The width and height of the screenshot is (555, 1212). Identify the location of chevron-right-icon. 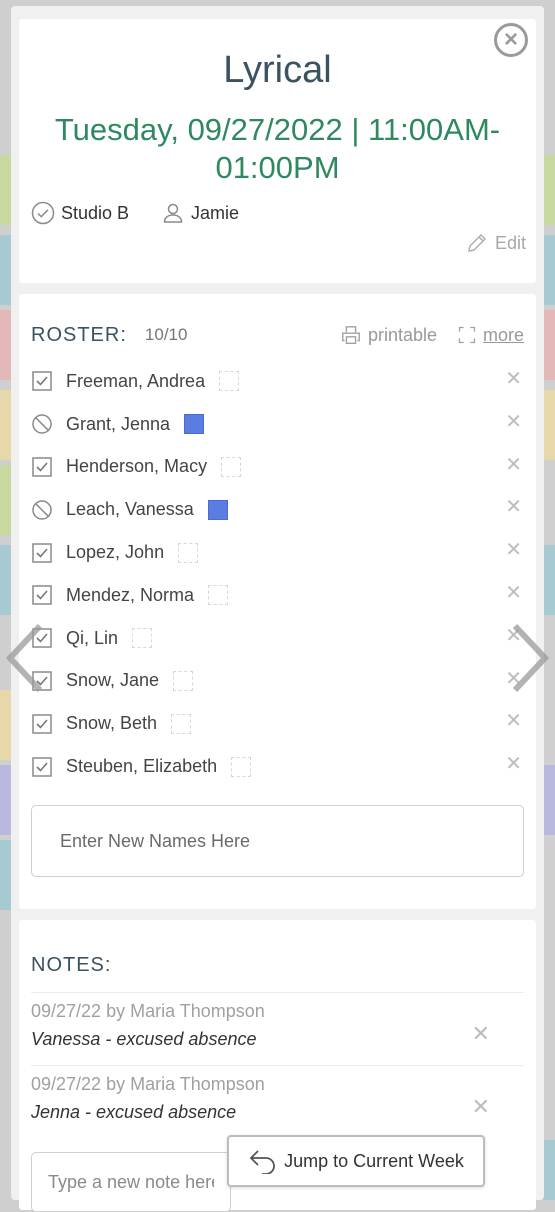
(531, 658).